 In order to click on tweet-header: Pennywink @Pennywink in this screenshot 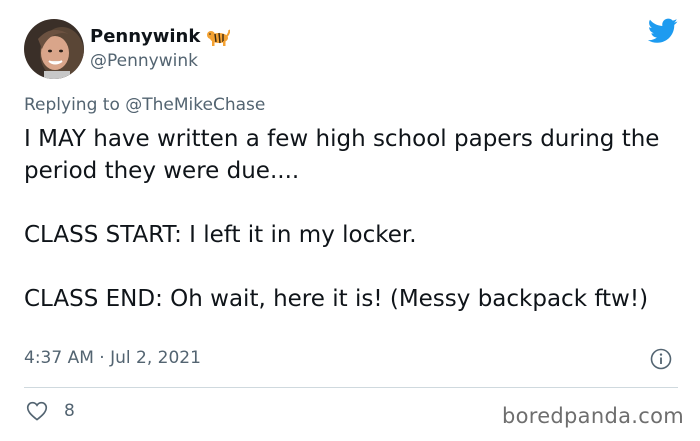, I will do `click(127, 49)`.